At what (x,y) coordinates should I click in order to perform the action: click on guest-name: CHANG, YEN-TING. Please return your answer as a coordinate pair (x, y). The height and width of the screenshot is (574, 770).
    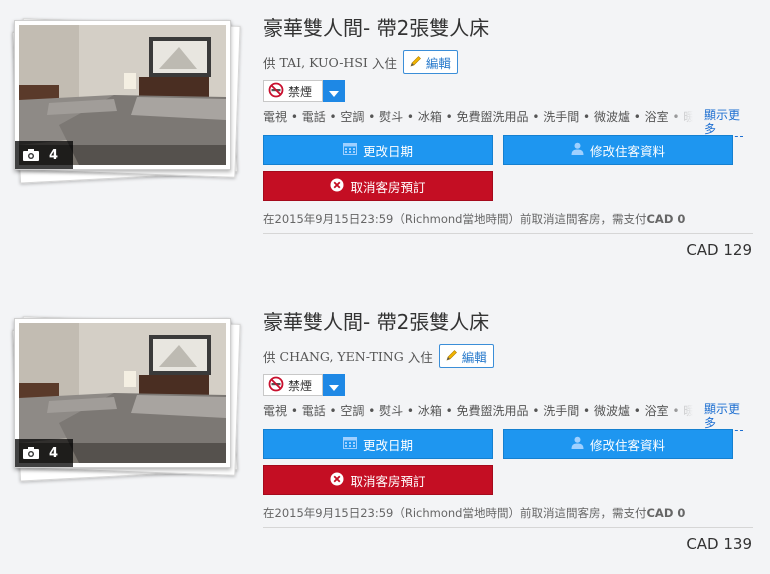
    Looking at the image, I should click on (341, 356).